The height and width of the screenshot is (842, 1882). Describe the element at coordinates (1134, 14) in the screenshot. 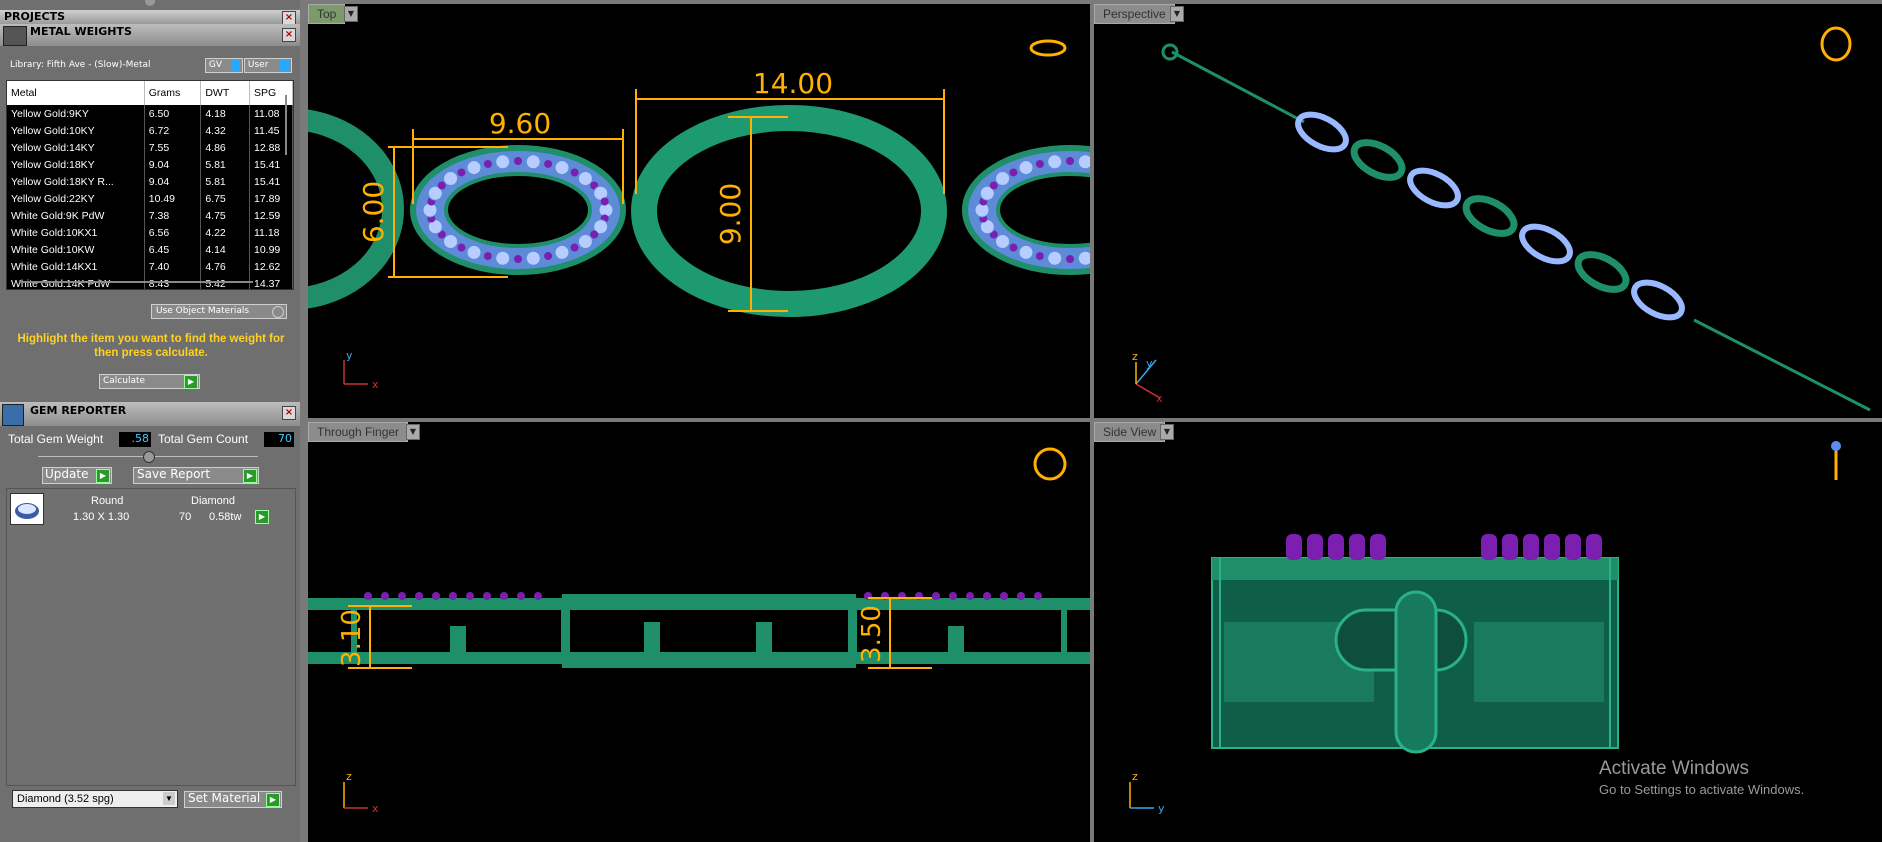

I see `viewport-label-perspective: Perspective` at that location.